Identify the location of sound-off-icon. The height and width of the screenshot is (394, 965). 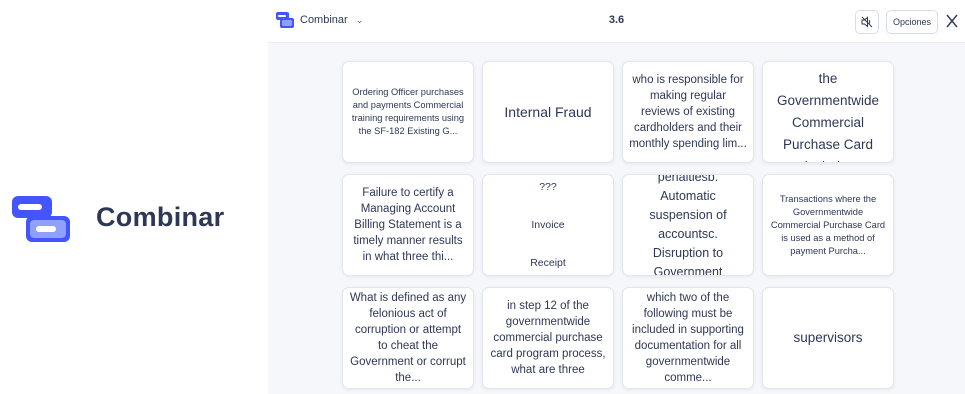
(867, 22).